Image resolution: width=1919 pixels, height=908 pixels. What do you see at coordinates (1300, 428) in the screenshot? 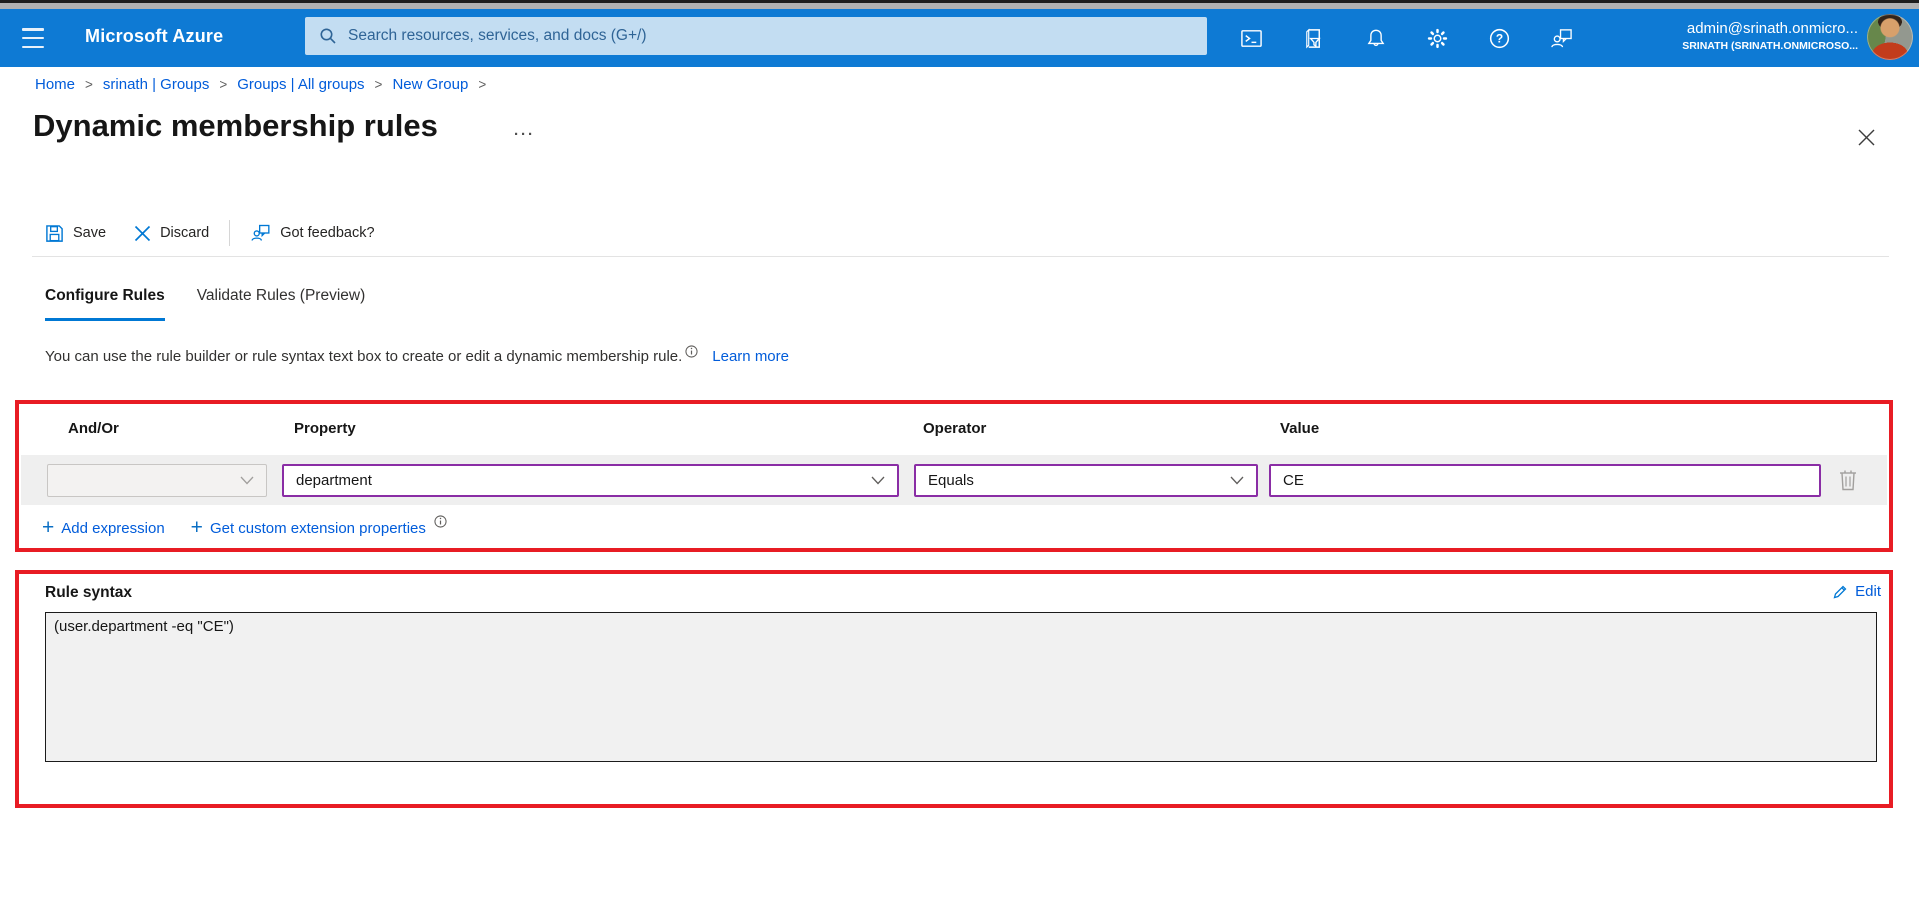
I see `column-header-value: Value` at bounding box center [1300, 428].